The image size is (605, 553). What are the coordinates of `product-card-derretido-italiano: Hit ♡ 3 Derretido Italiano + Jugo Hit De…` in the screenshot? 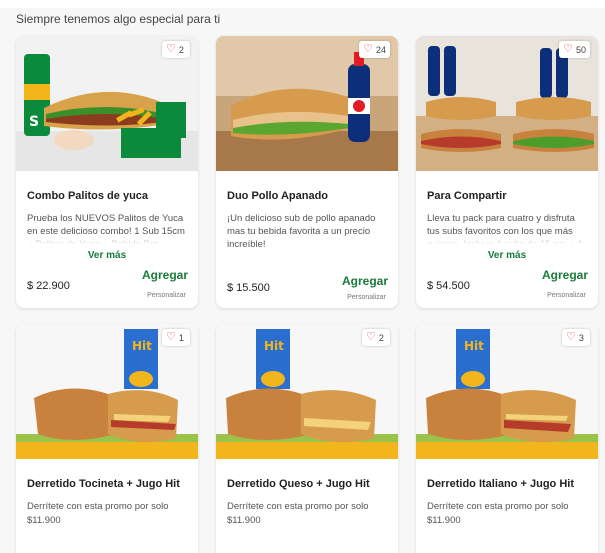 It's located at (507, 438).